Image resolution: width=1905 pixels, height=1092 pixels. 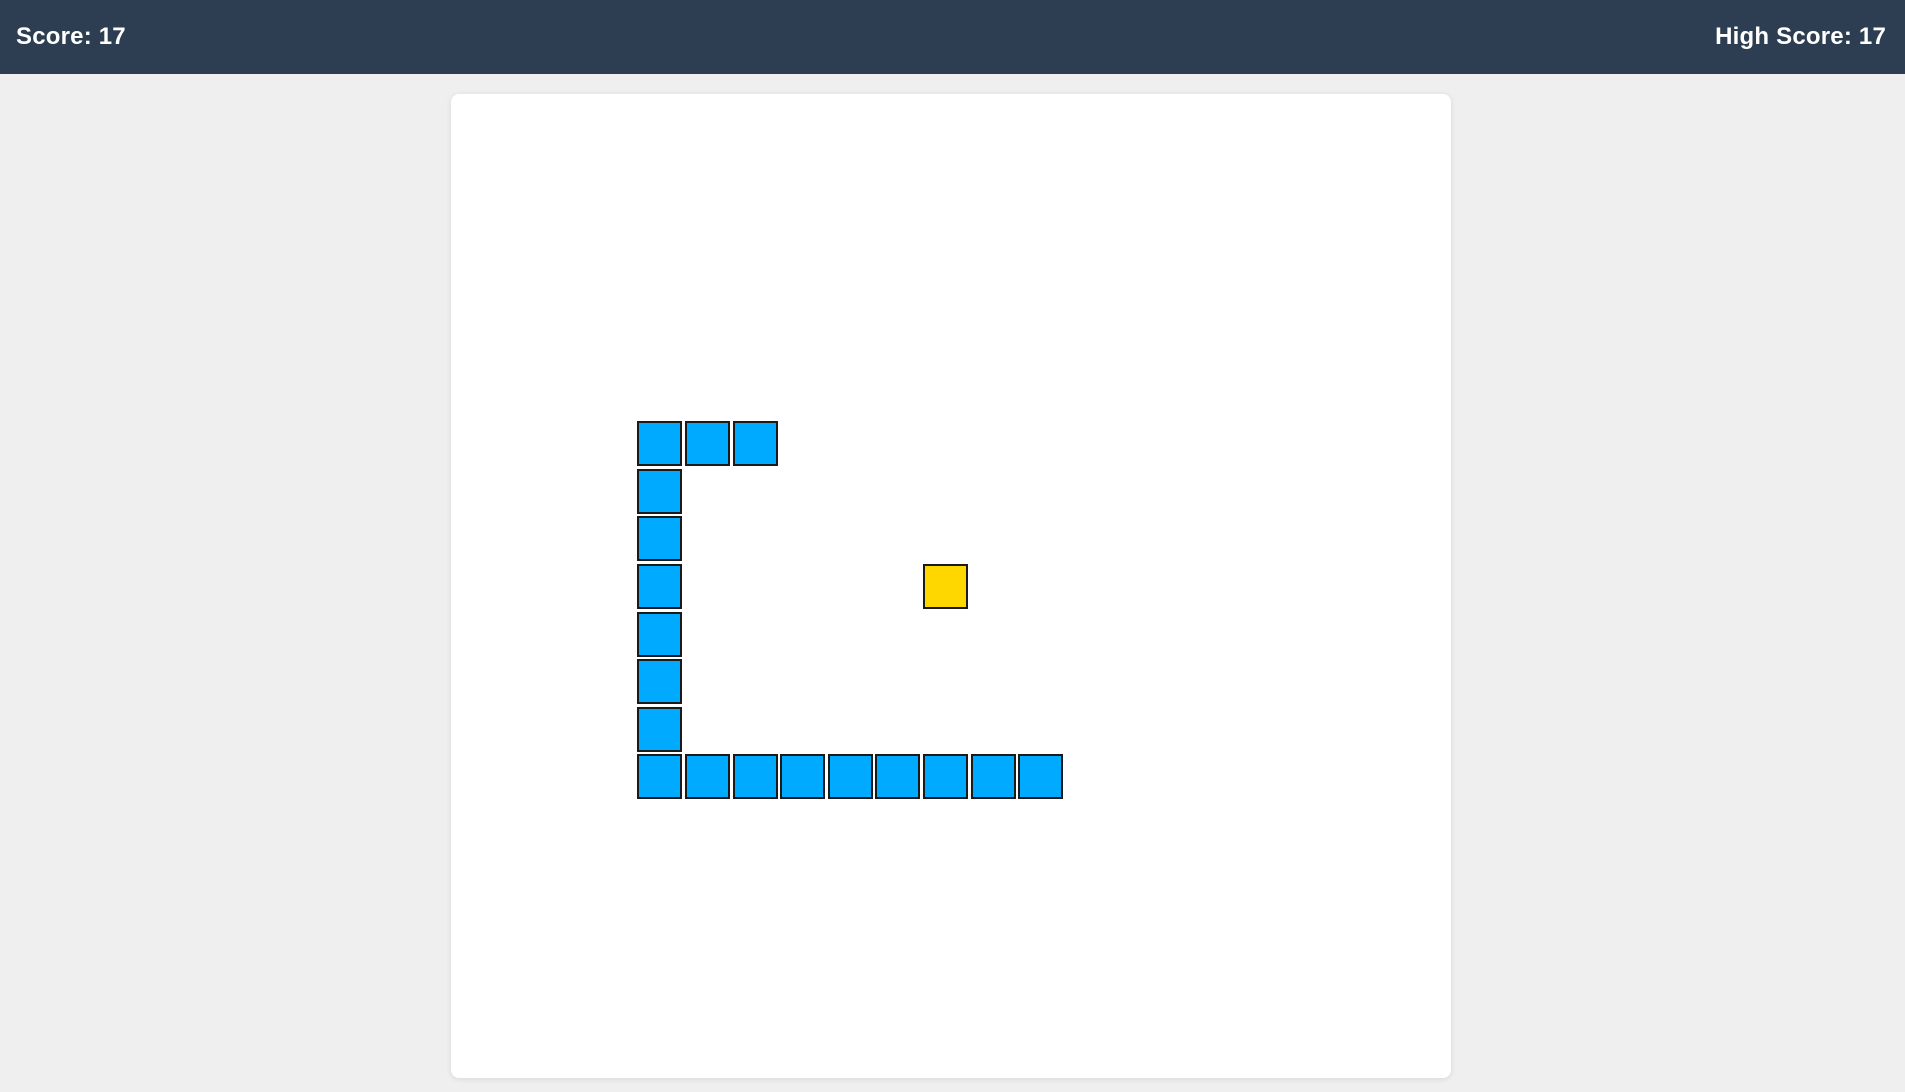 I want to click on high-score-display: High Score: 17, so click(x=1800, y=36).